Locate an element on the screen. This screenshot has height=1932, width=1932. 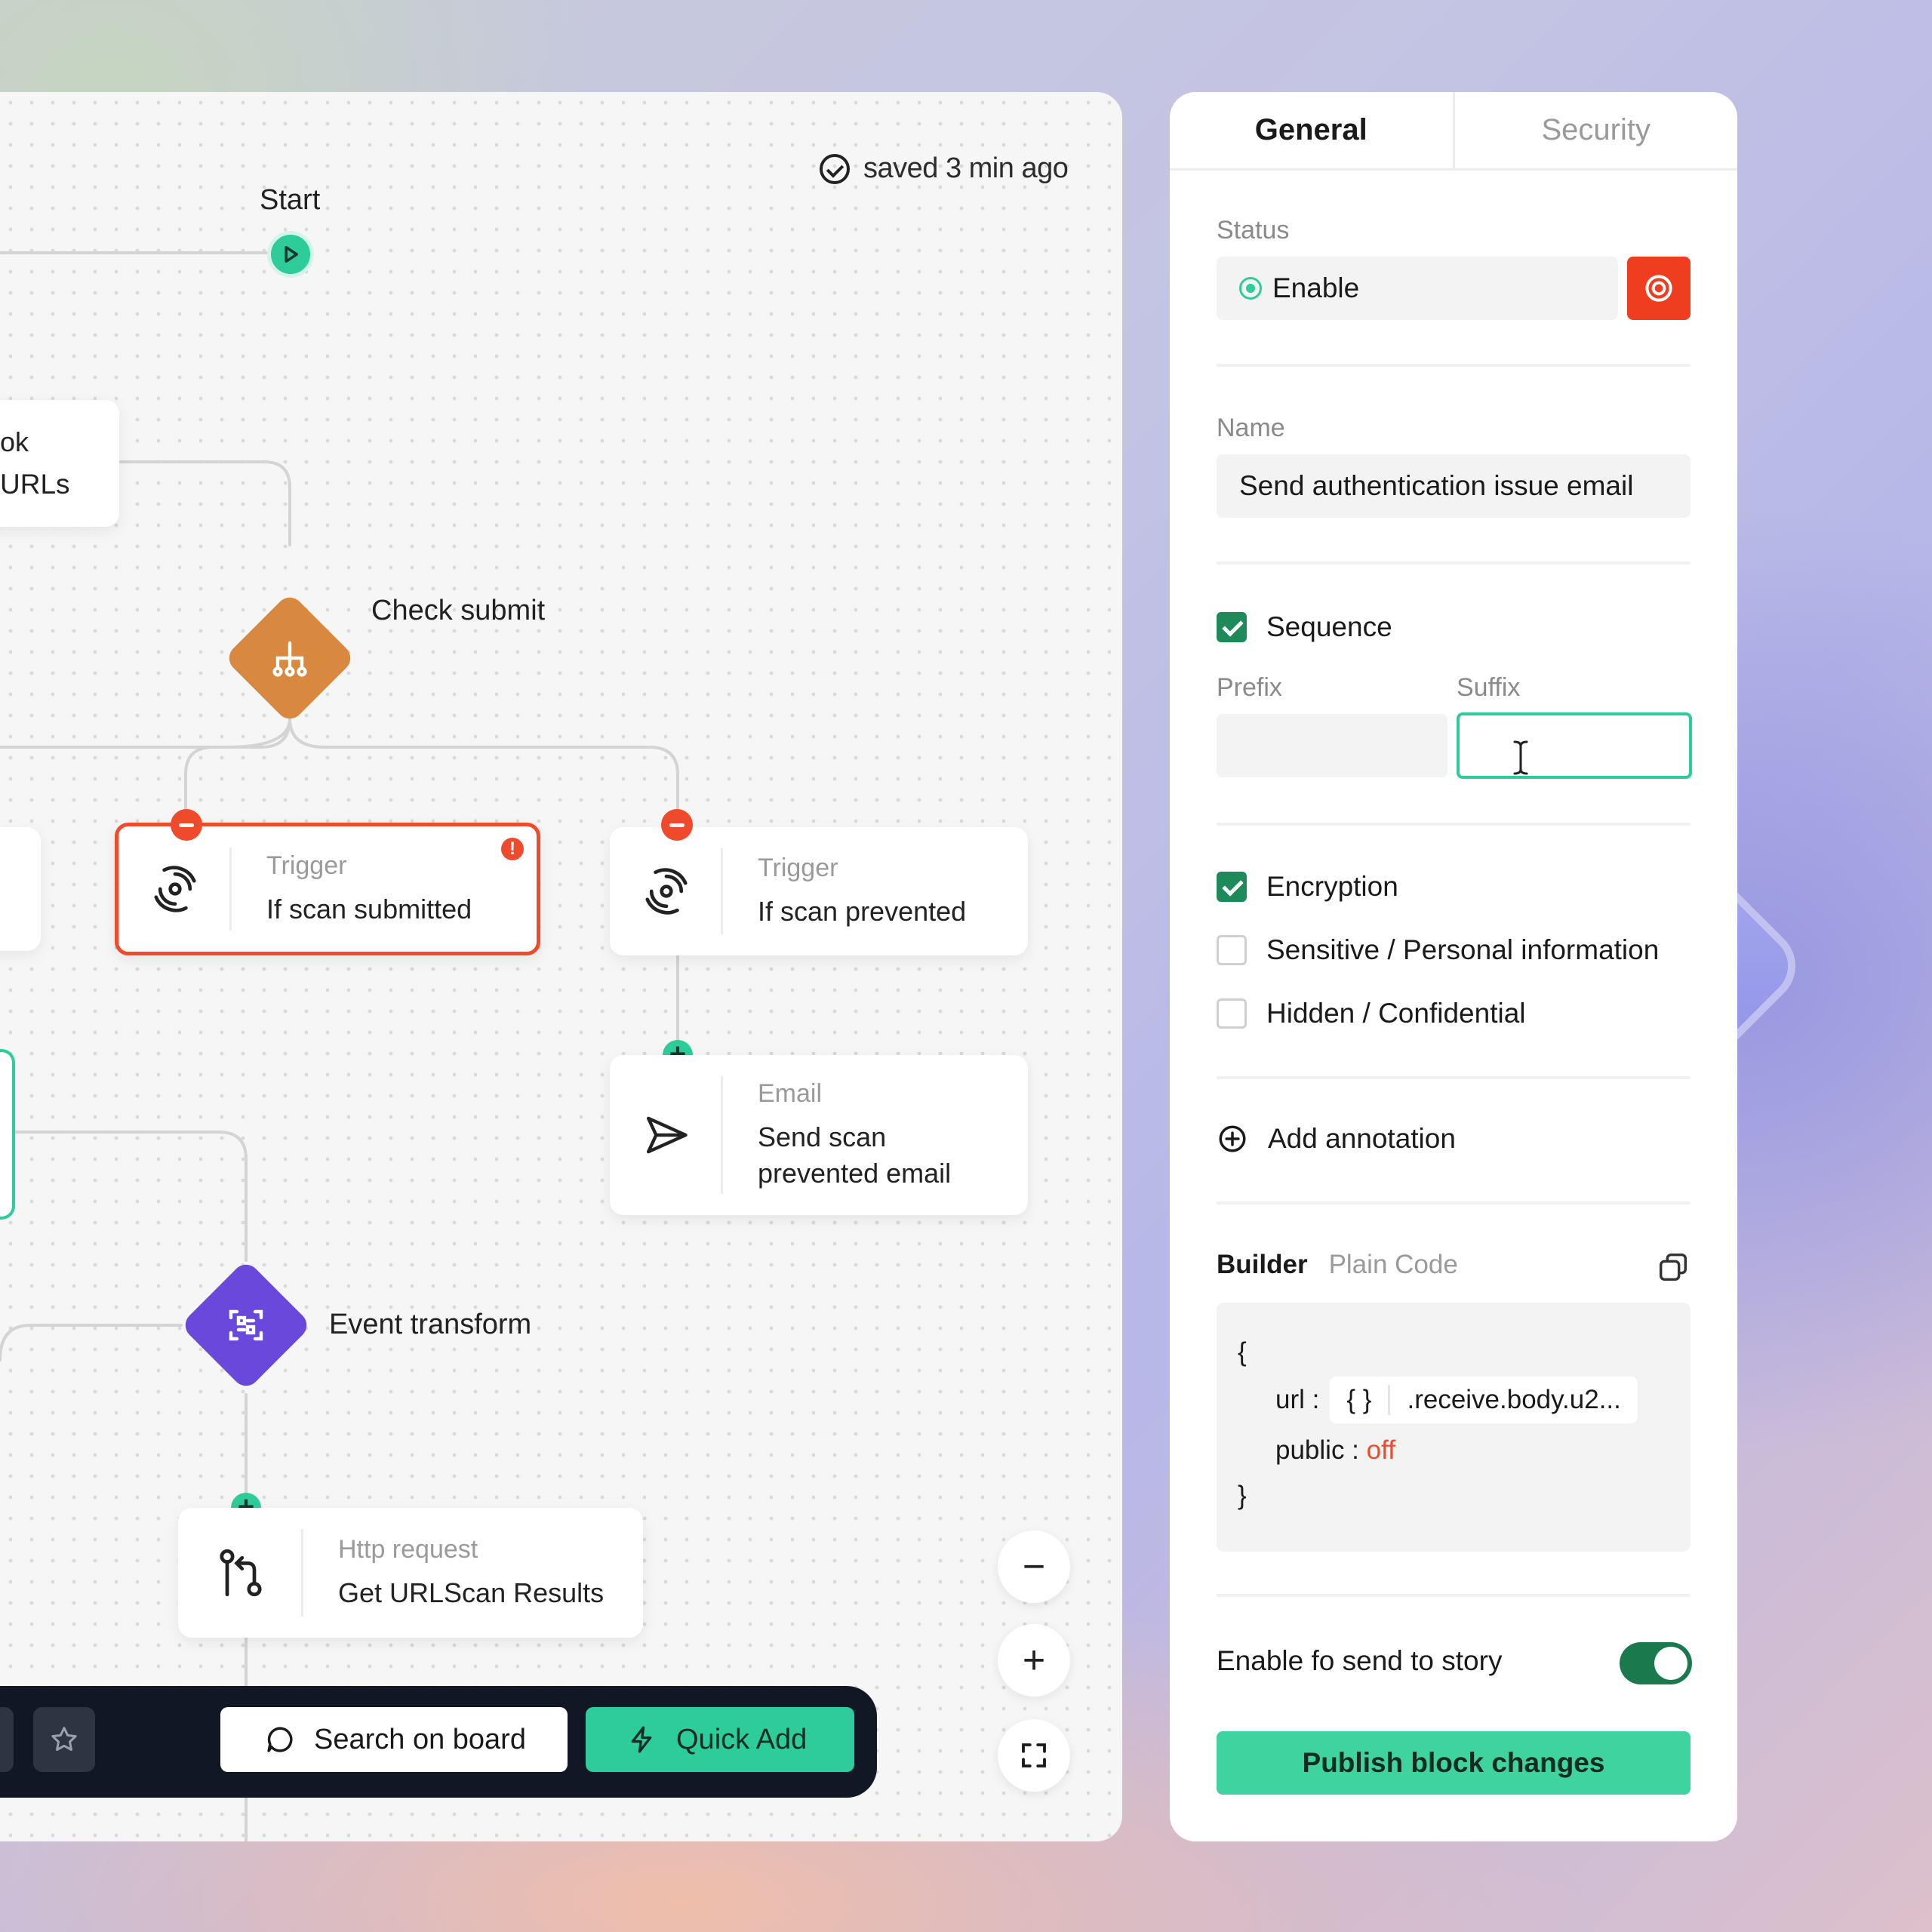
http-request-node: Http request Get URLScan Results is located at coordinates (410, 1573).